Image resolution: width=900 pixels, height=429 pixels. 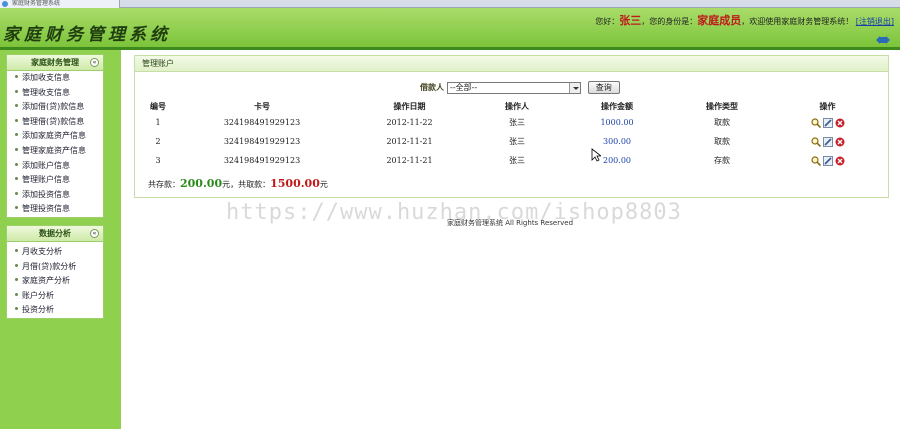 I want to click on sidebar-item: 月借(贷)款分析, so click(x=55, y=267).